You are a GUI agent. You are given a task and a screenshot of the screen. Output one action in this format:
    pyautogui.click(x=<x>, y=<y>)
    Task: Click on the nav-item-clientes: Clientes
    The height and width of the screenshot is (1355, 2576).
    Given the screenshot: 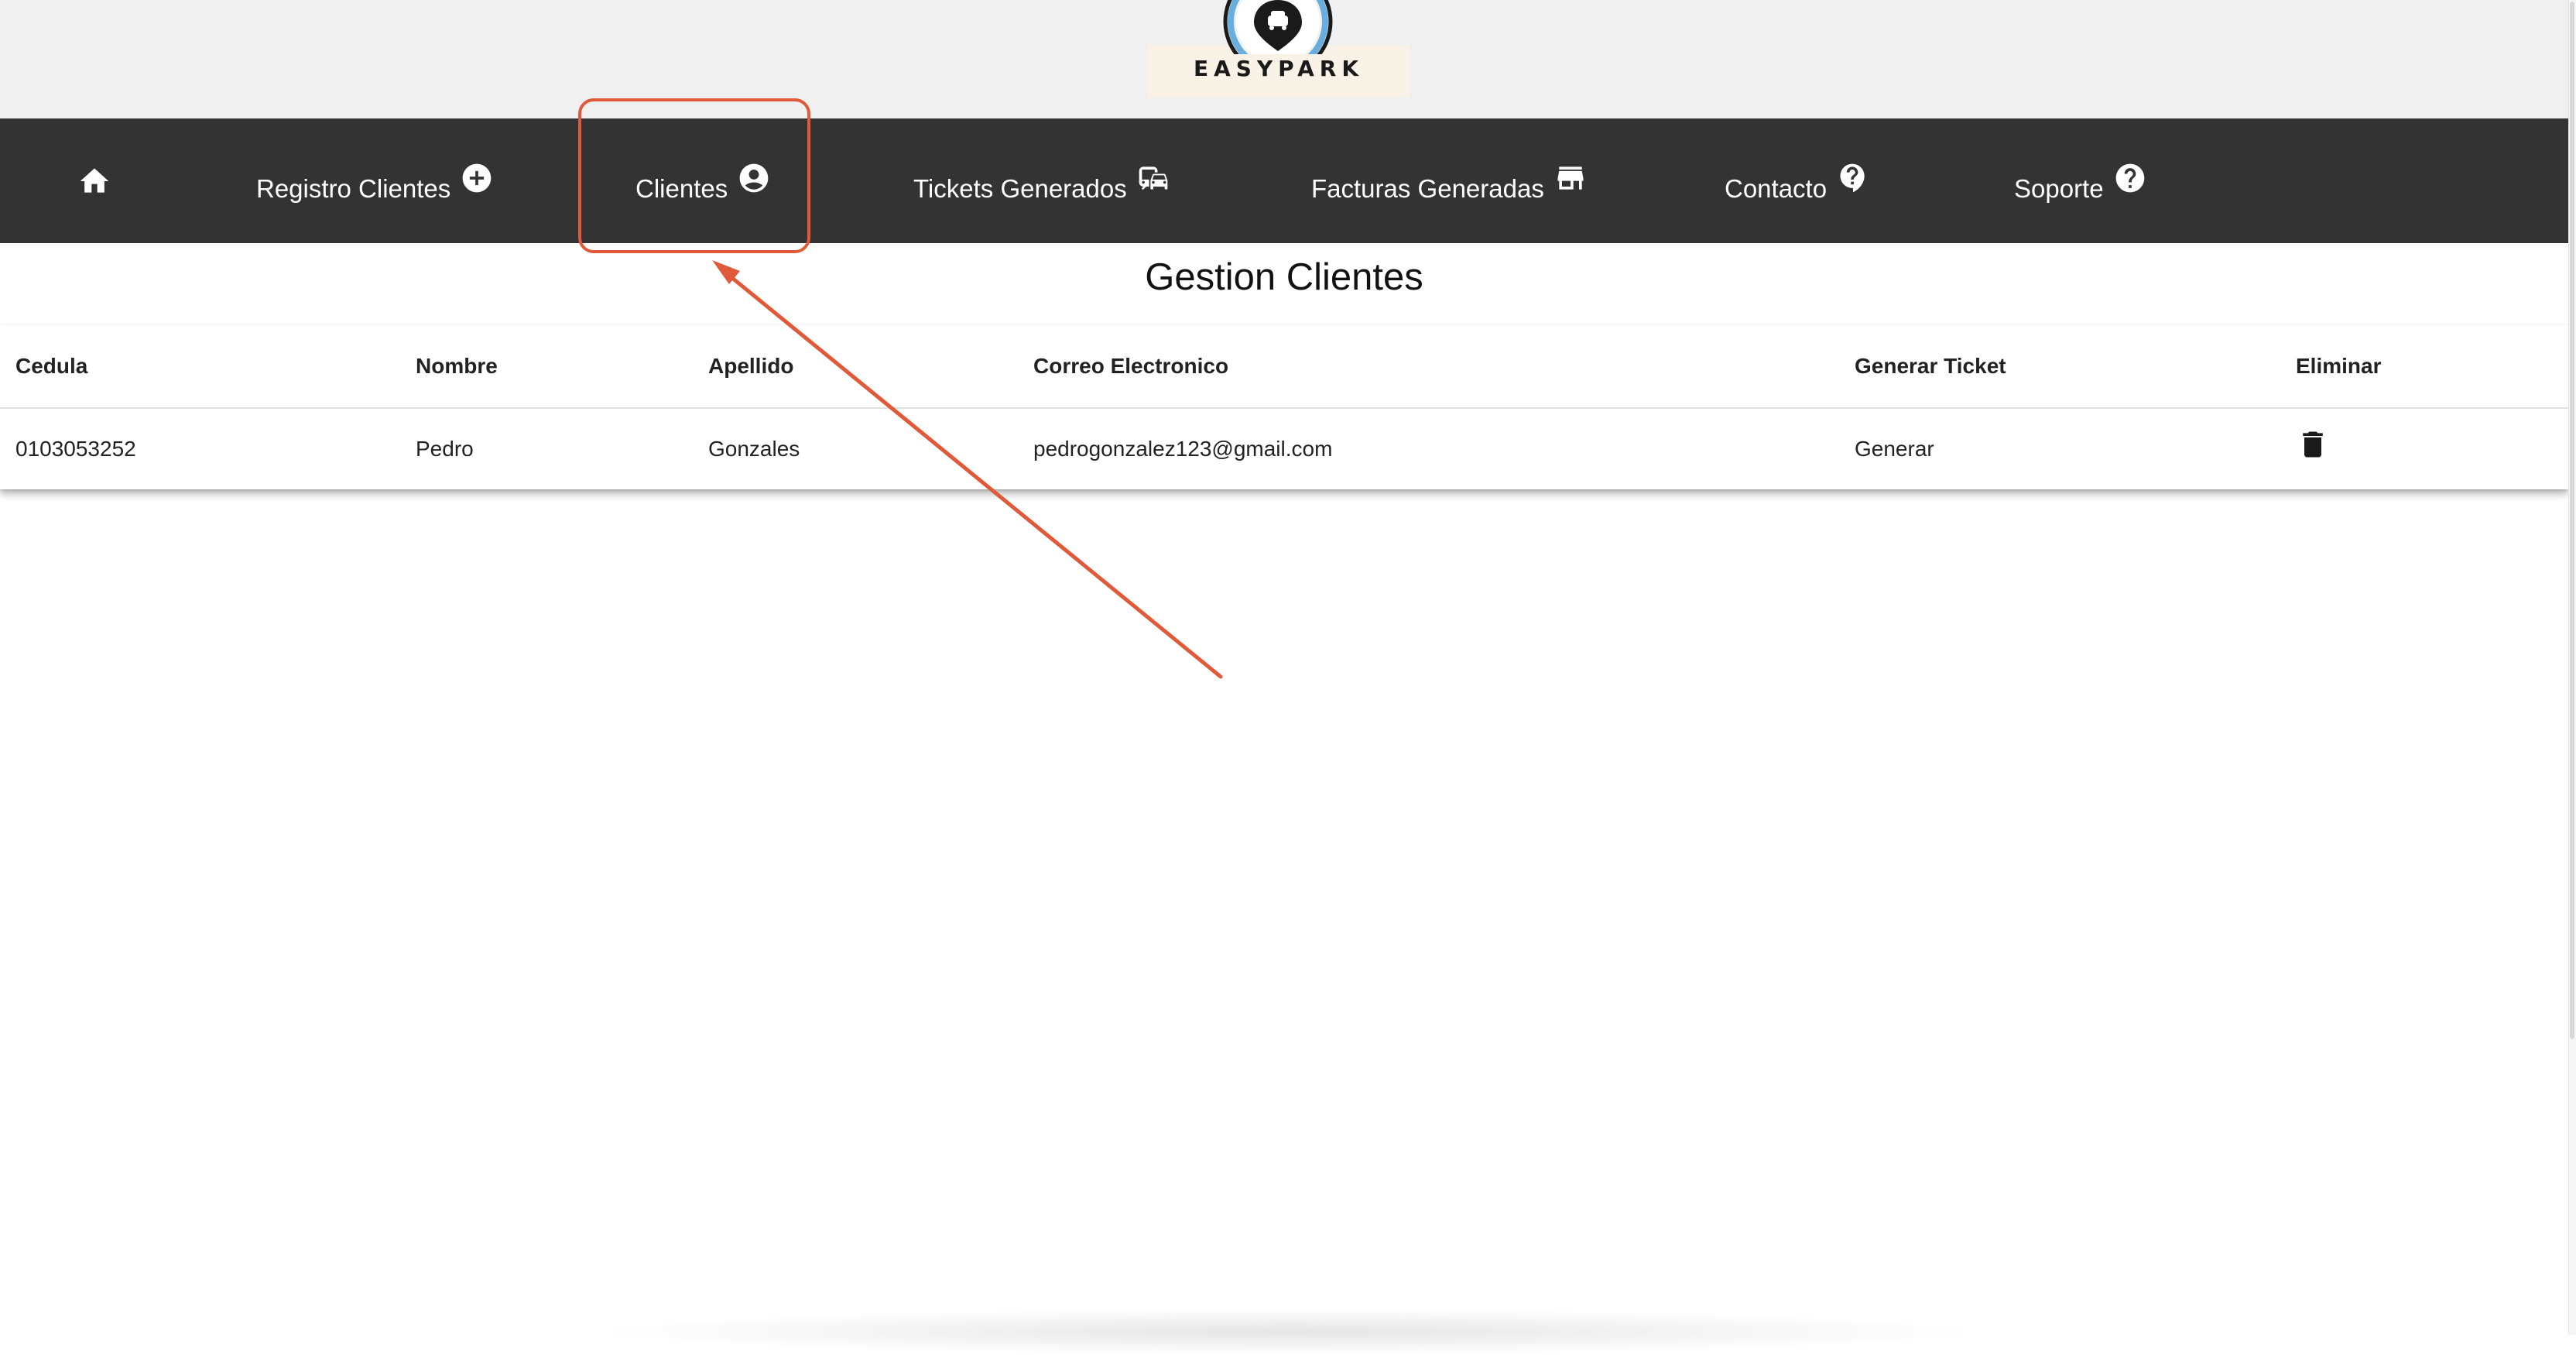 What is the action you would take?
    pyautogui.click(x=703, y=180)
    